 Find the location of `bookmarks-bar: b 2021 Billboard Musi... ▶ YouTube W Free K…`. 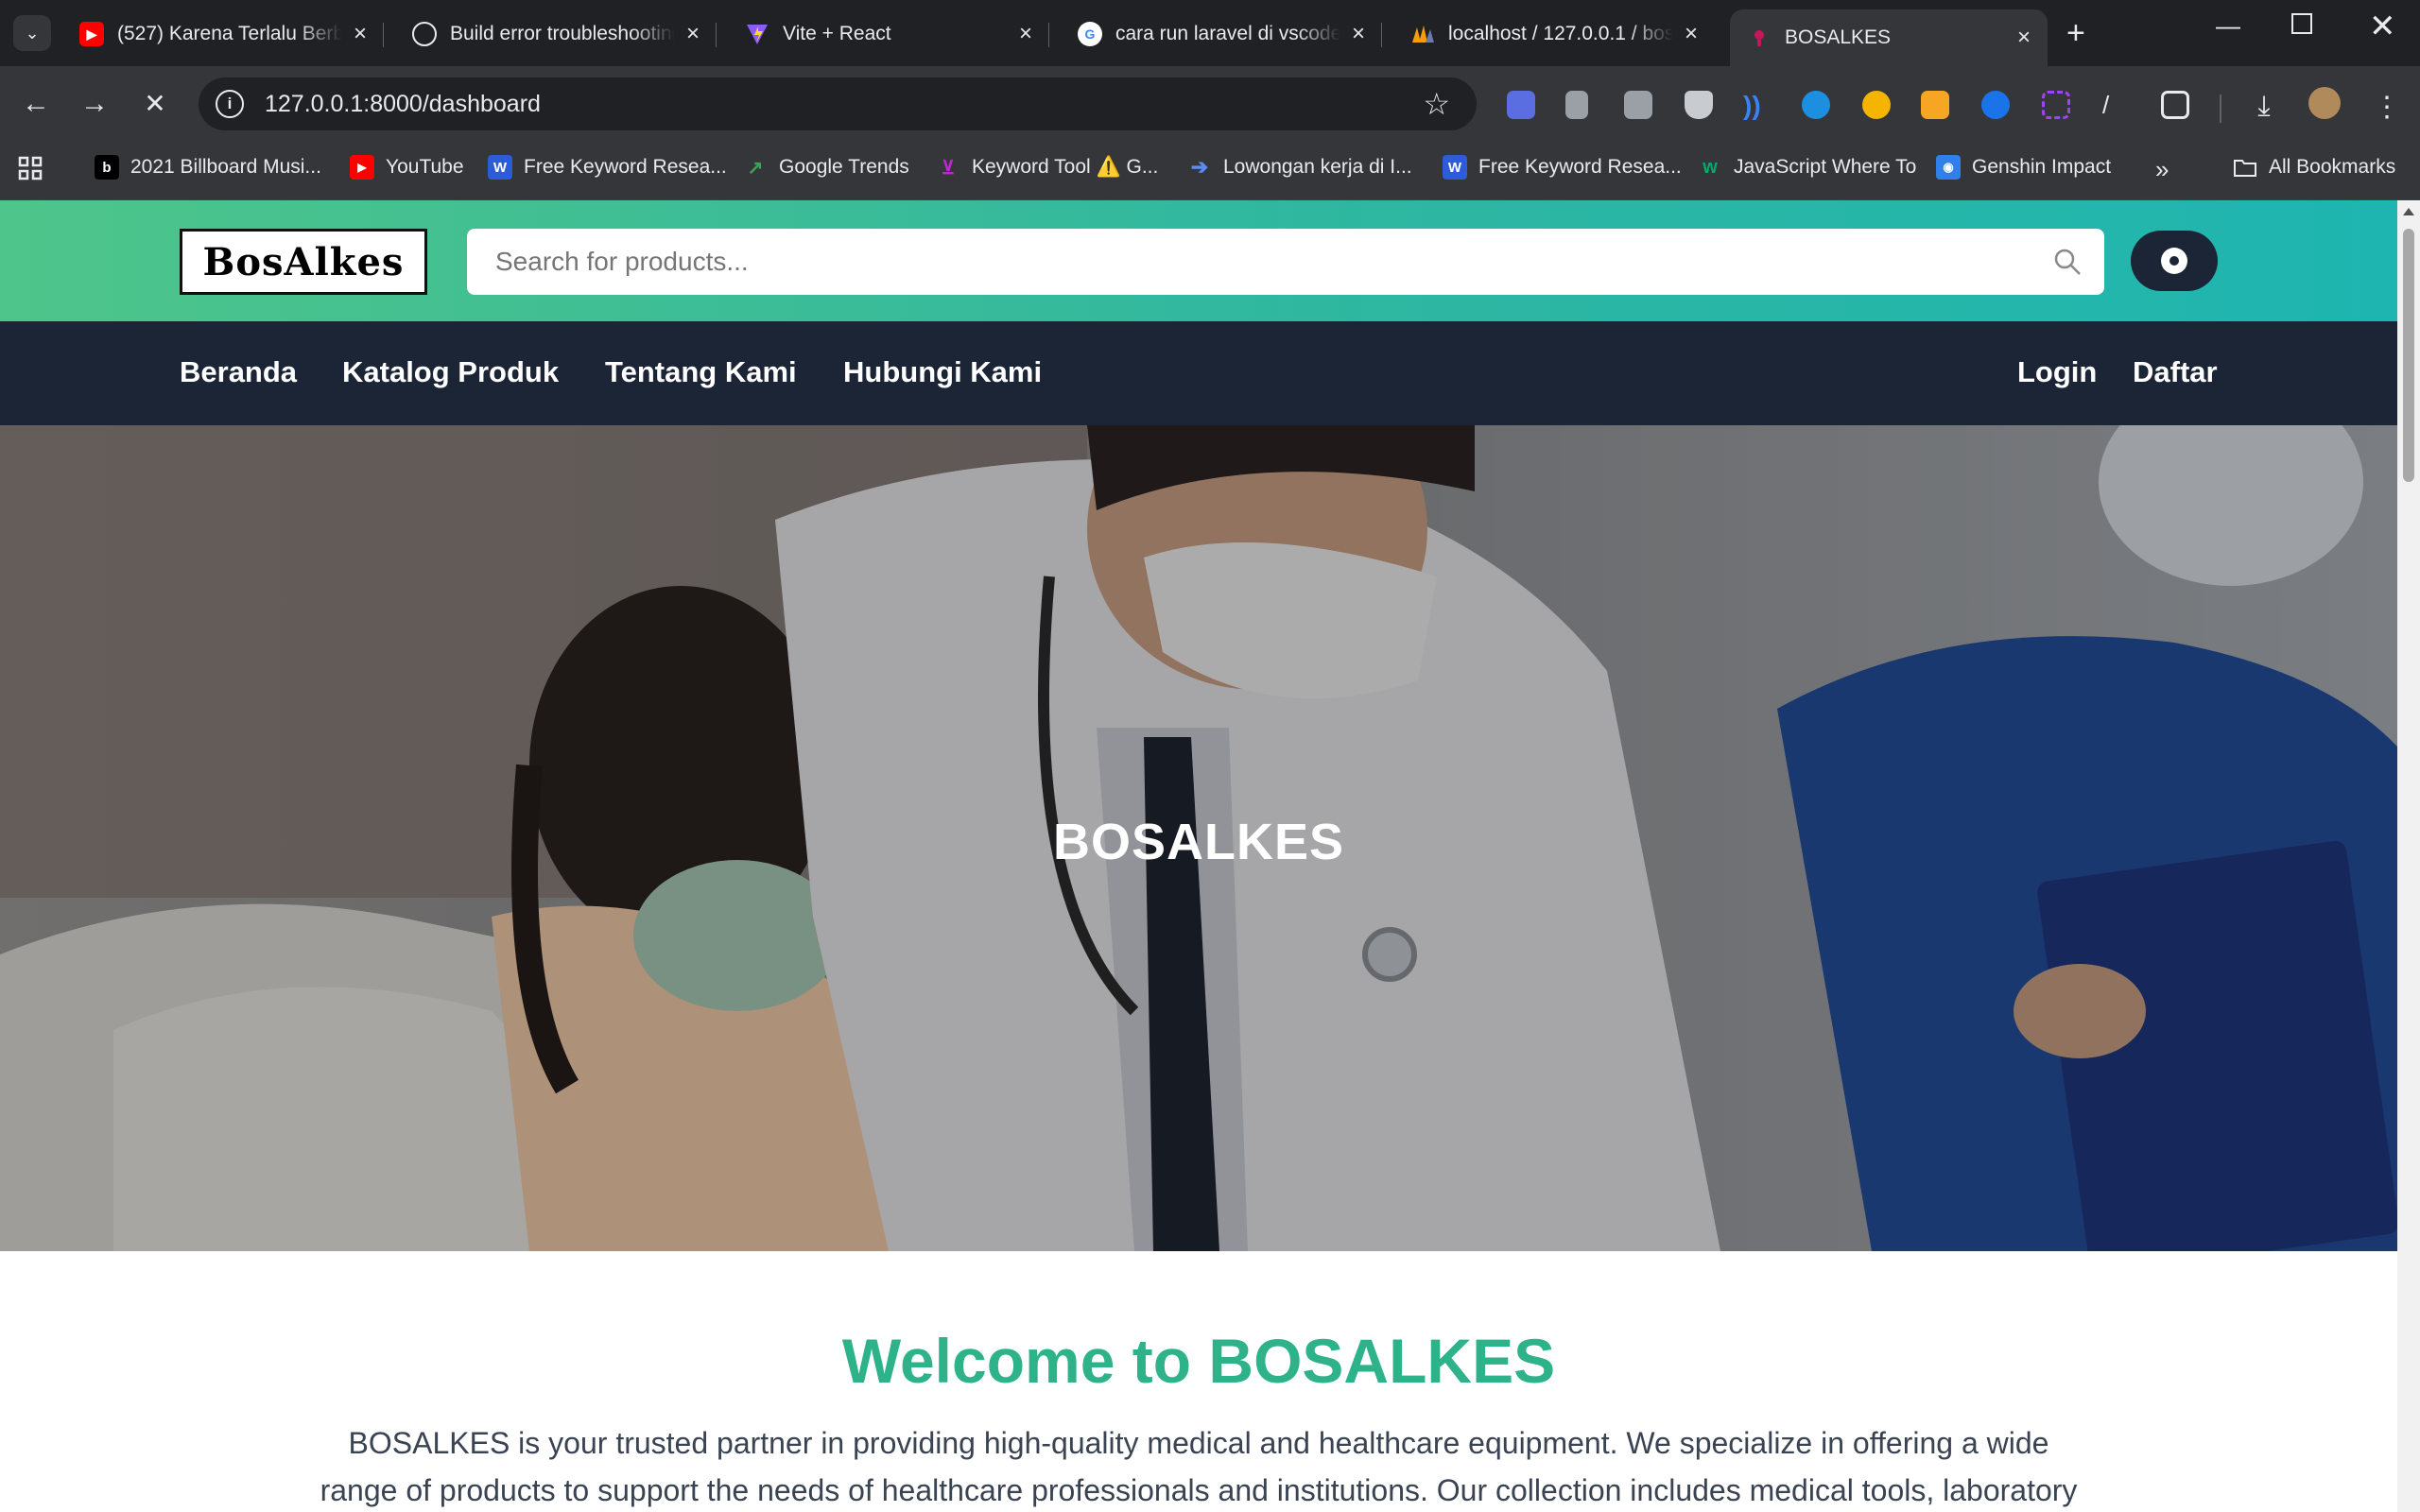

bookmarks-bar: b 2021 Billboard Musi... ▶ YouTube W Free K… is located at coordinates (1210, 171).